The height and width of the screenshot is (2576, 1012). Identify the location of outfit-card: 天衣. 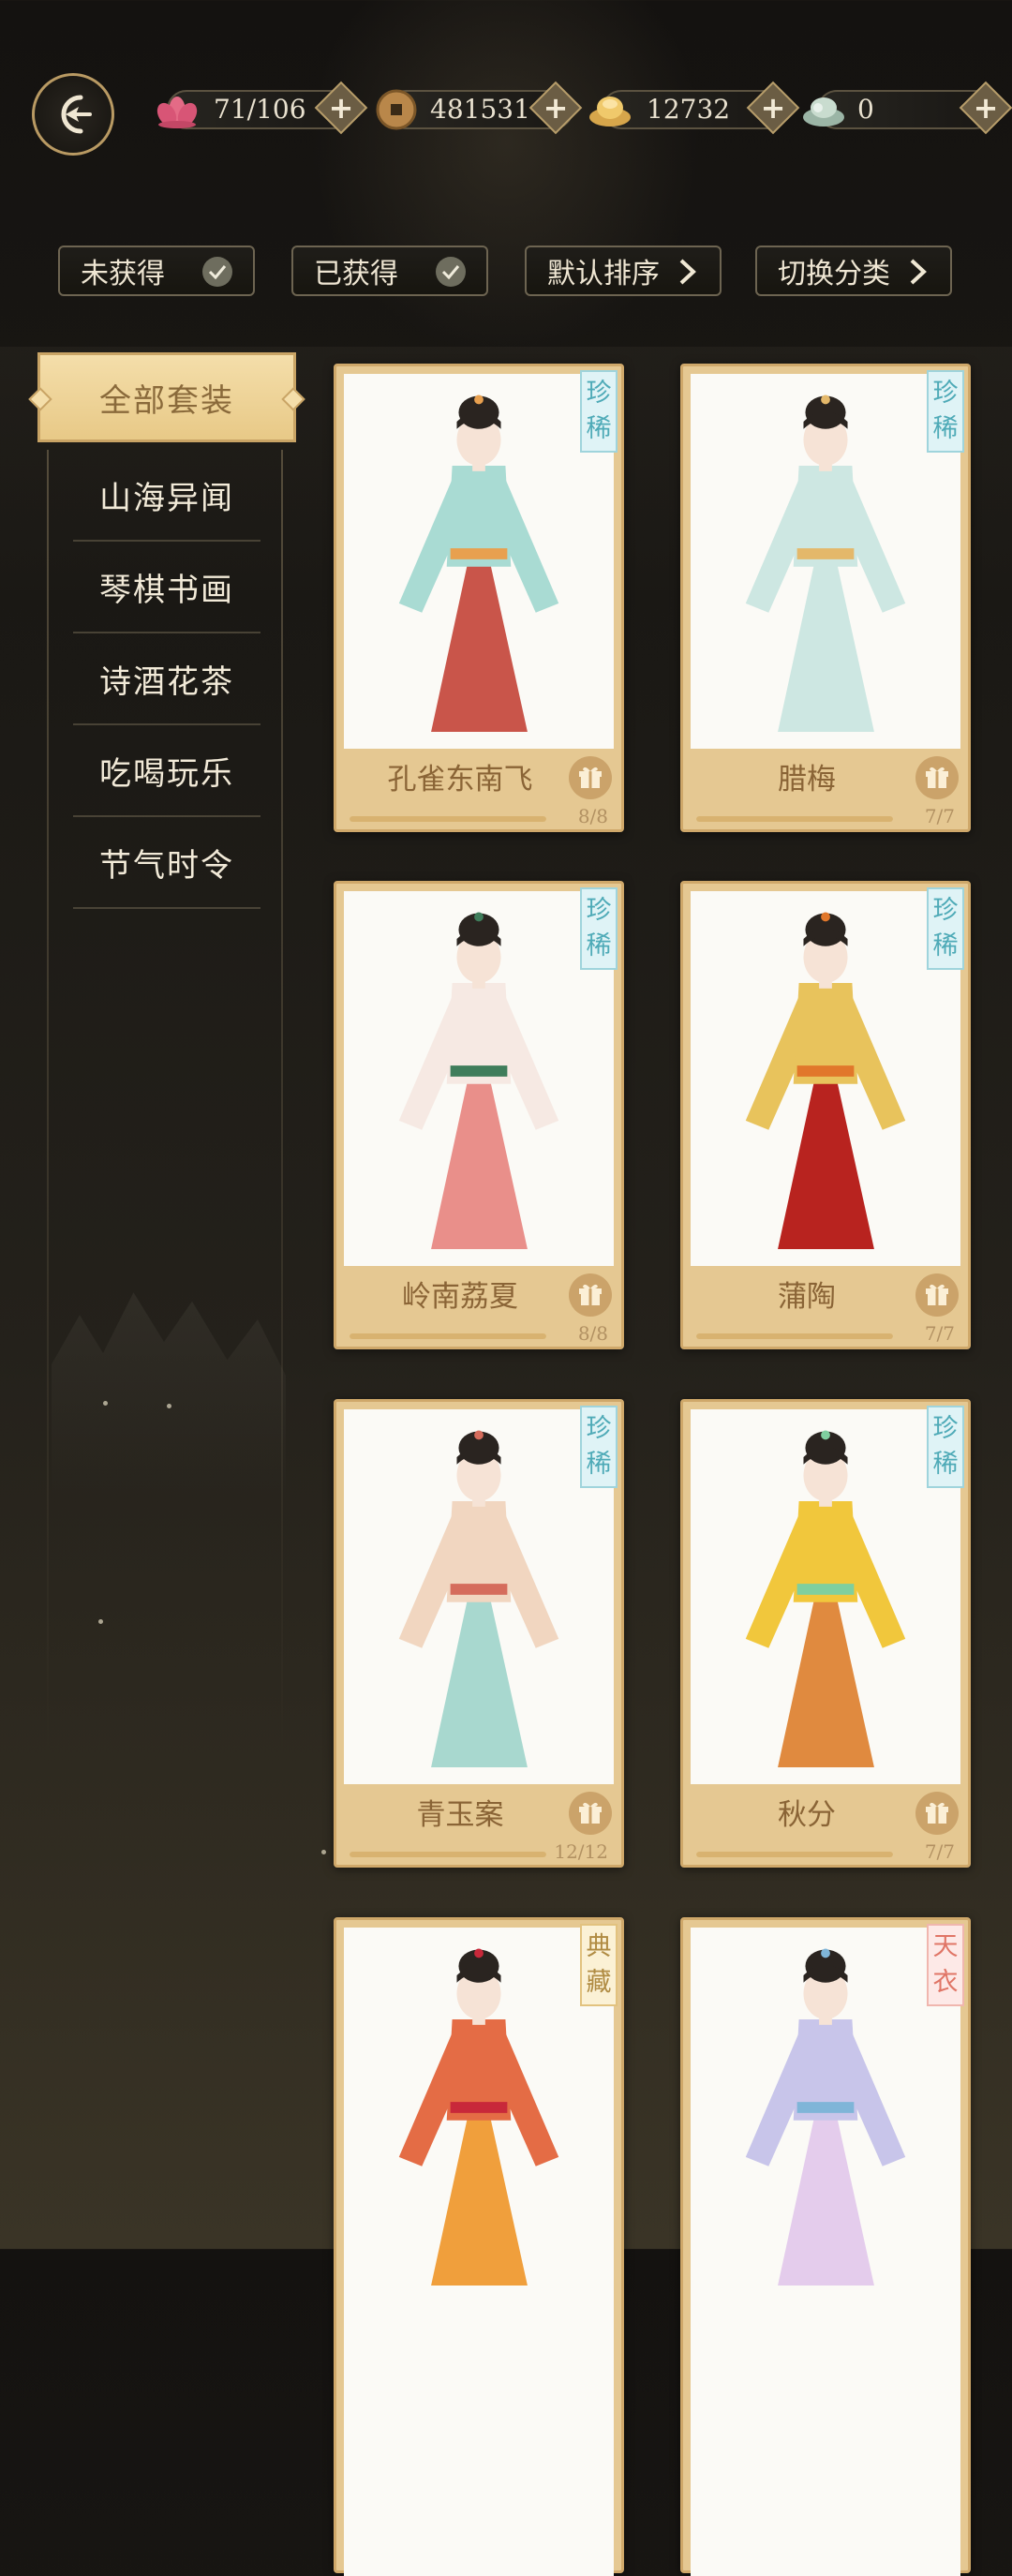
(825, 2246).